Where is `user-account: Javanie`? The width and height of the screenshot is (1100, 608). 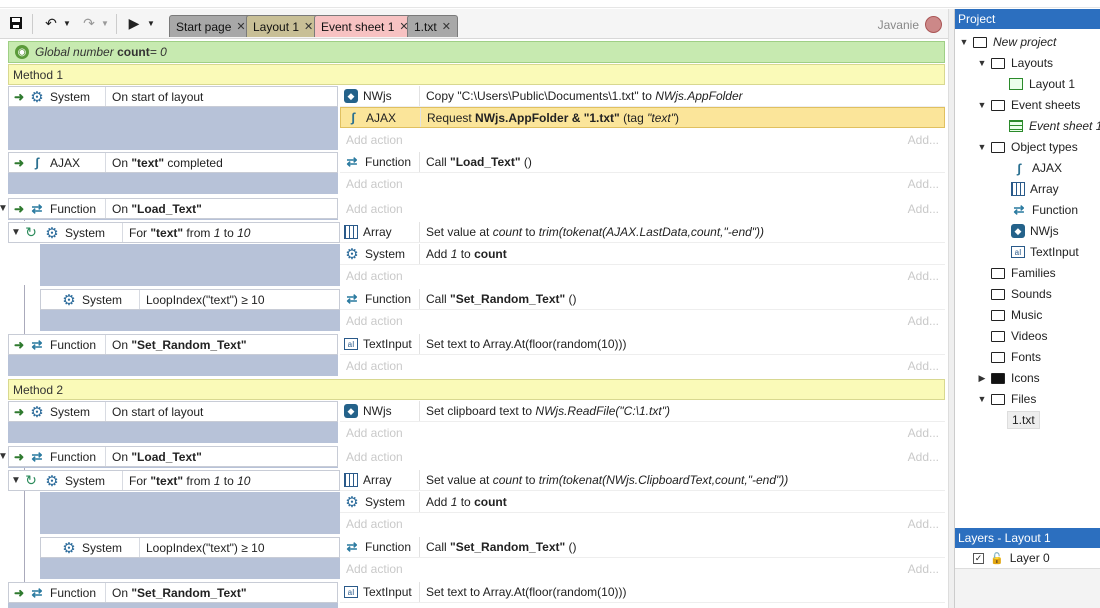
user-account: Javanie is located at coordinates (910, 24).